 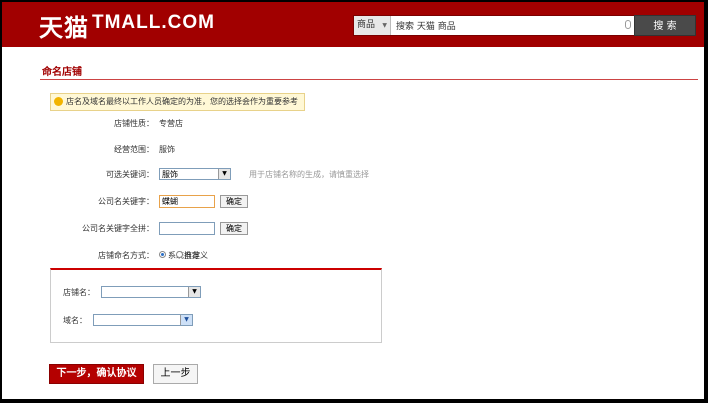 I want to click on naming-method-label: 店铺命名方式：, so click(x=126, y=255).